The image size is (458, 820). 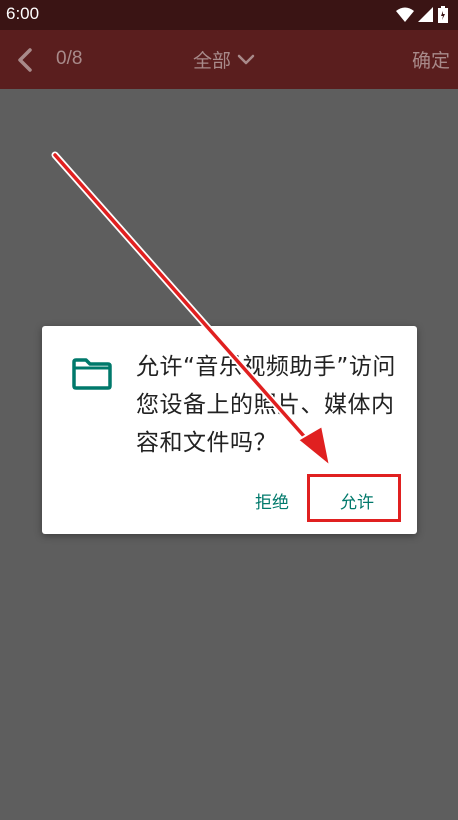 I want to click on status-icons, so click(x=422, y=14).